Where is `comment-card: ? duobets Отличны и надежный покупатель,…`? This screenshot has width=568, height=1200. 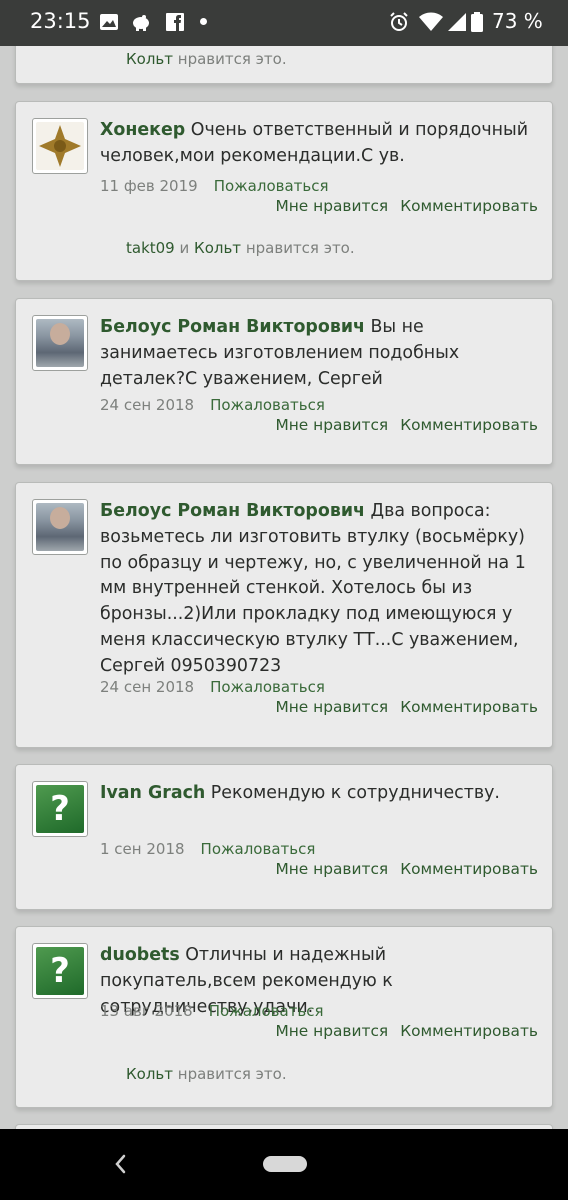 comment-card: ? duobets Отличны и надежный покупатель,… is located at coordinates (284, 1017).